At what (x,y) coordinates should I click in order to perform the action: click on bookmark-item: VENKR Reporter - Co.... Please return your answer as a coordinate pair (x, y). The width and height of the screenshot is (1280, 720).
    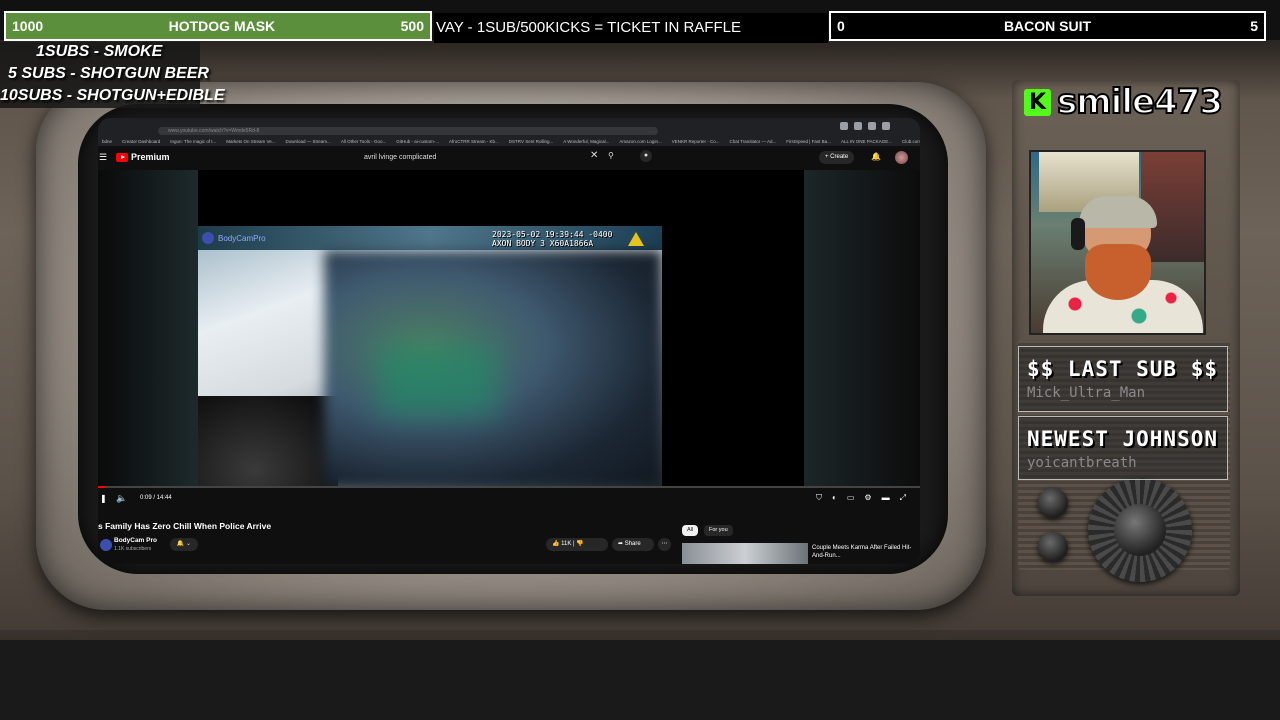
    Looking at the image, I should click on (696, 141).